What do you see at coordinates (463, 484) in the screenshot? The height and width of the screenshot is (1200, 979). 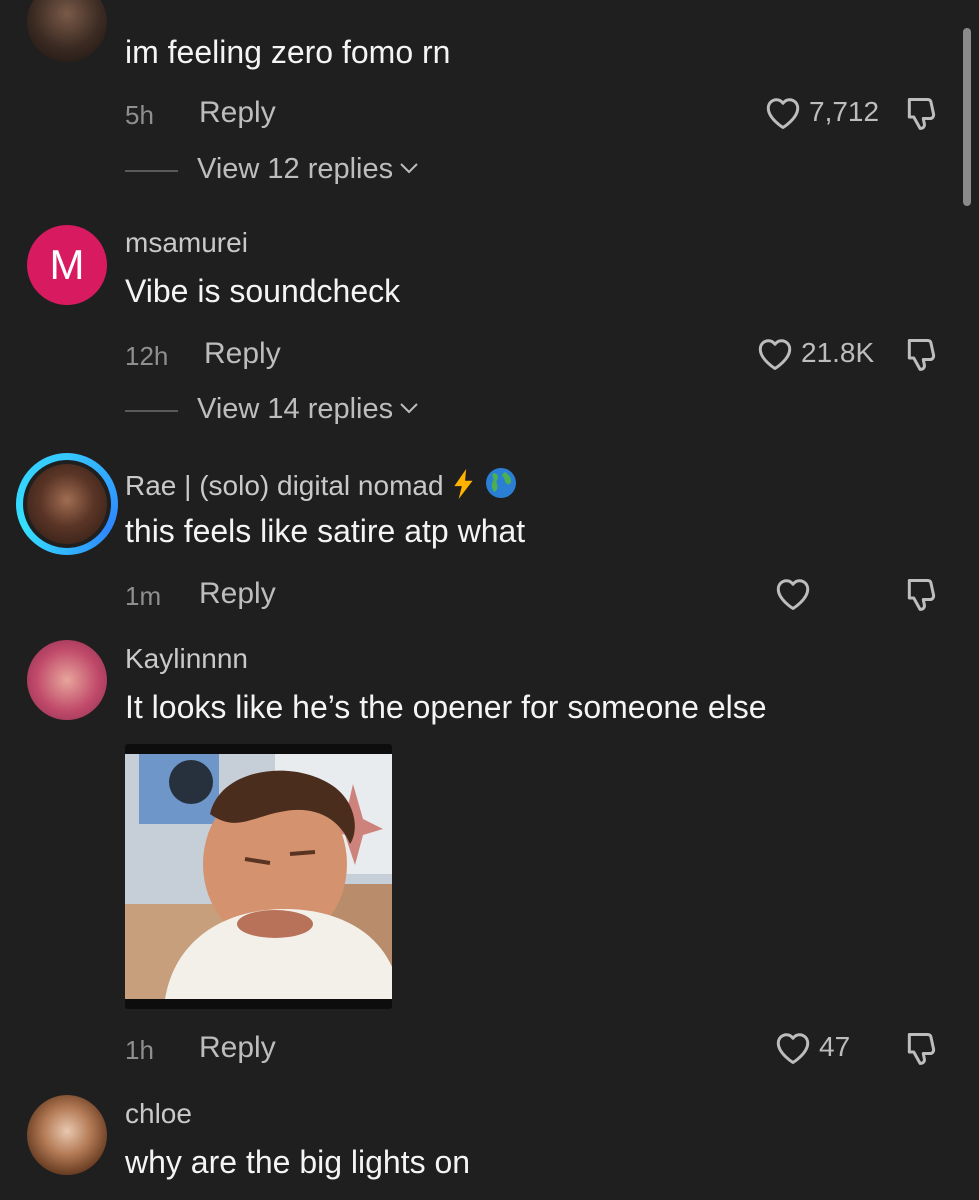 I see `lightning-emoji` at bounding box center [463, 484].